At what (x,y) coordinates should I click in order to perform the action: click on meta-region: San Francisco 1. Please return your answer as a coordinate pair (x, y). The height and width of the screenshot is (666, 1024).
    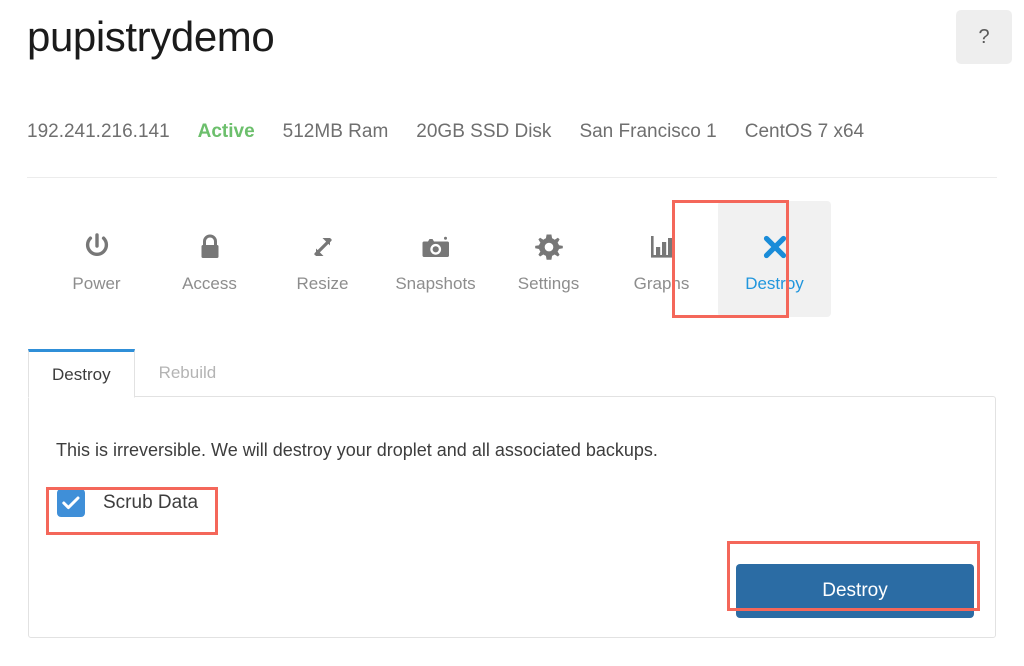
    Looking at the image, I should click on (648, 131).